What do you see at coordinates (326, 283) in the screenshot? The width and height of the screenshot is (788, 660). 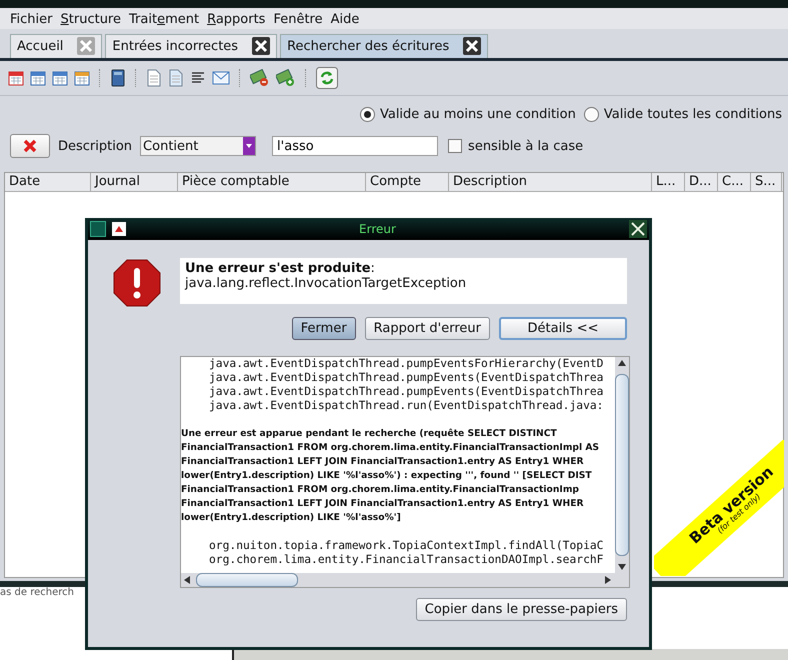 I see `exception-name: java.lang.reflect.InvocationTargetException` at bounding box center [326, 283].